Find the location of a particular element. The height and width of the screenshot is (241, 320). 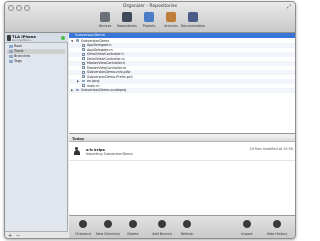

projects-icon is located at coordinates (149, 17).